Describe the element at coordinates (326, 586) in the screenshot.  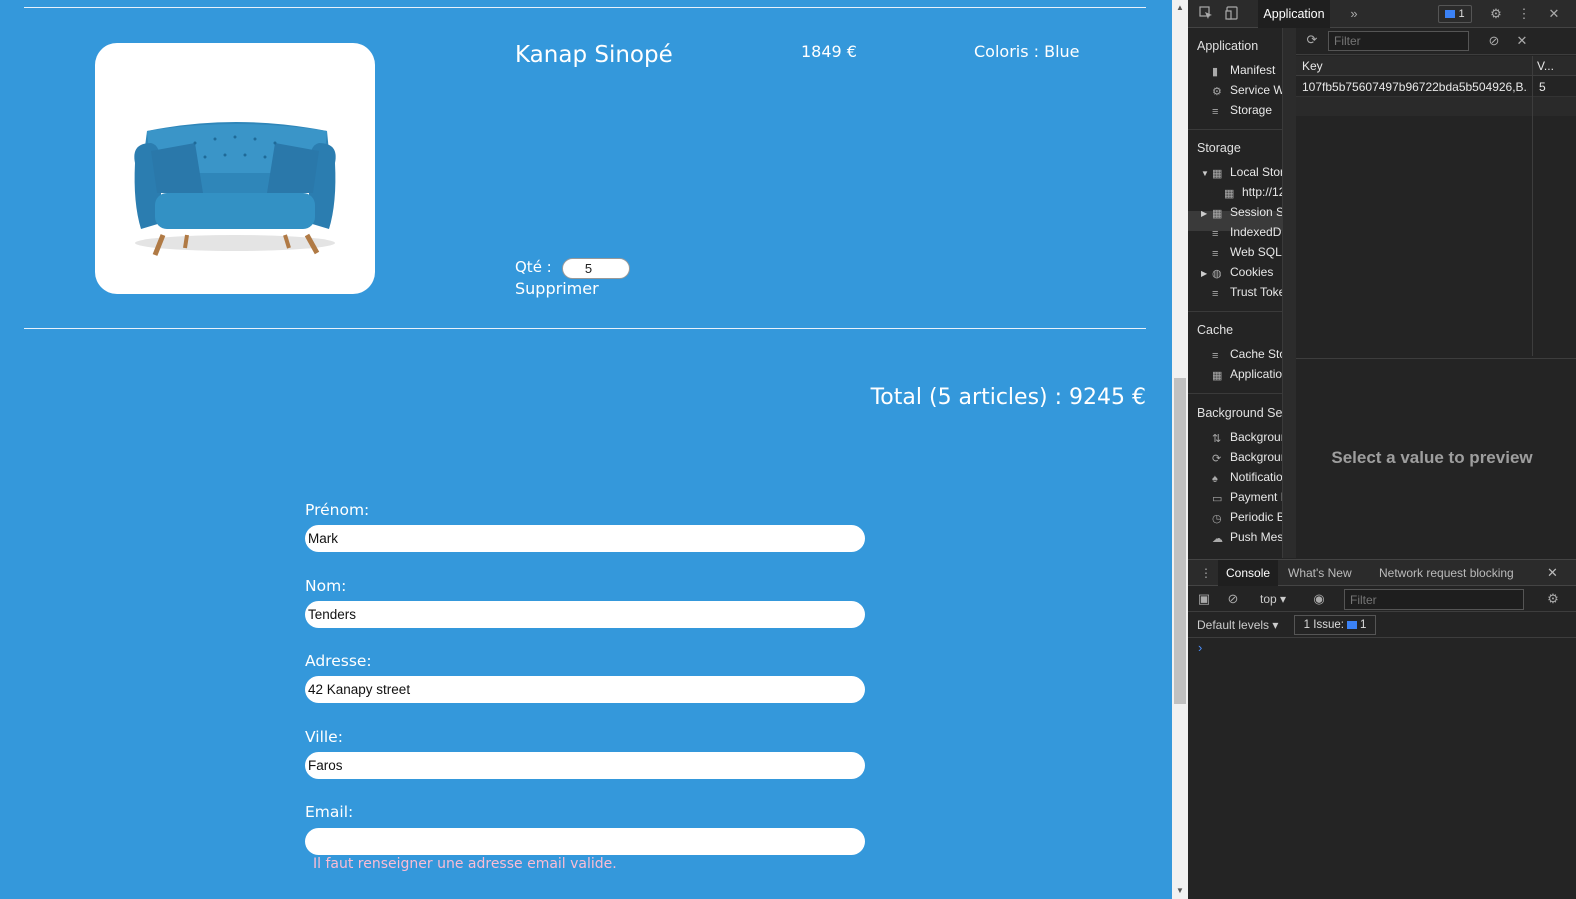
I see `lastname-label: Nom:` at that location.